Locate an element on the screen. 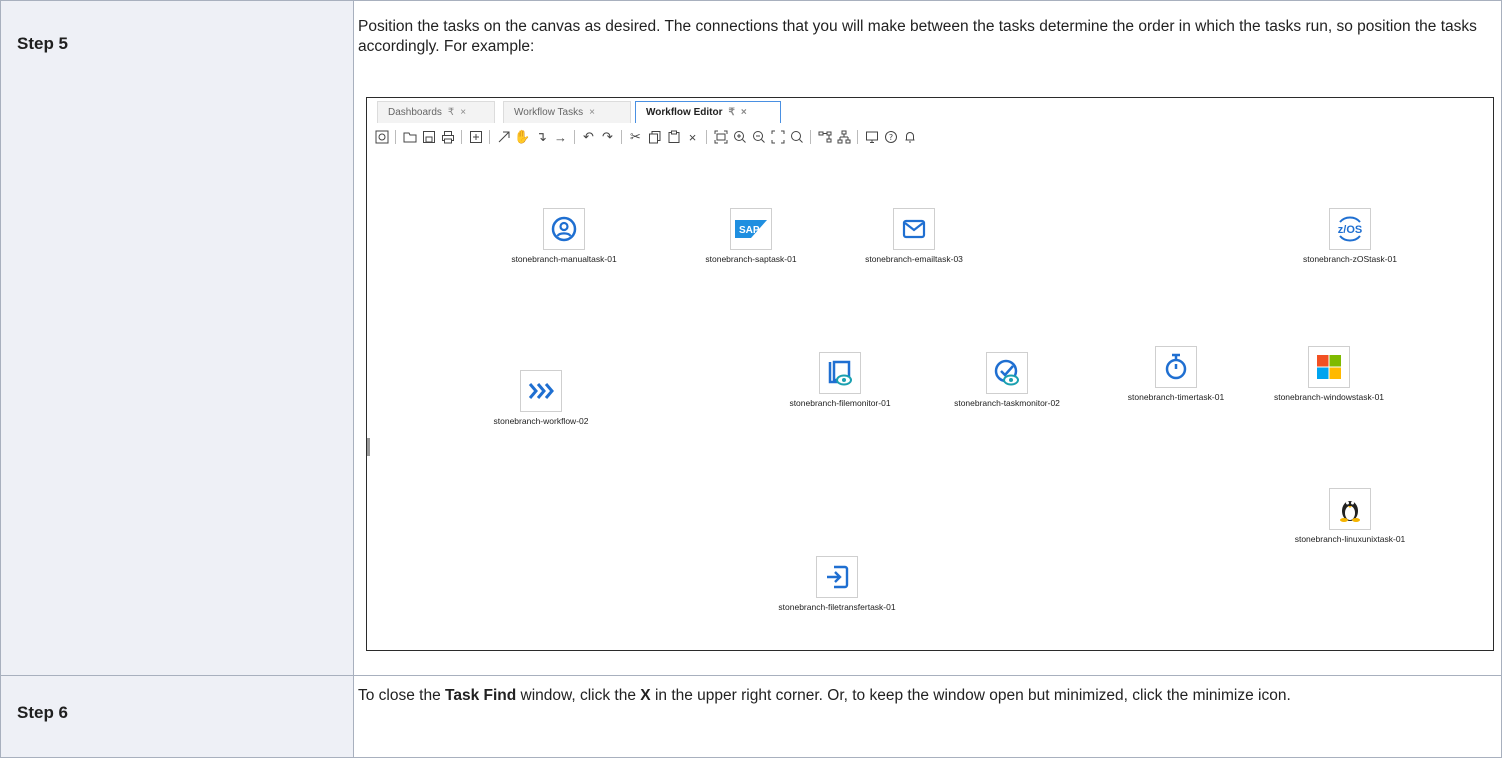 The width and height of the screenshot is (1502, 758). tab-workflow-editor: Workflow Editor ₹ × is located at coordinates (708, 112).